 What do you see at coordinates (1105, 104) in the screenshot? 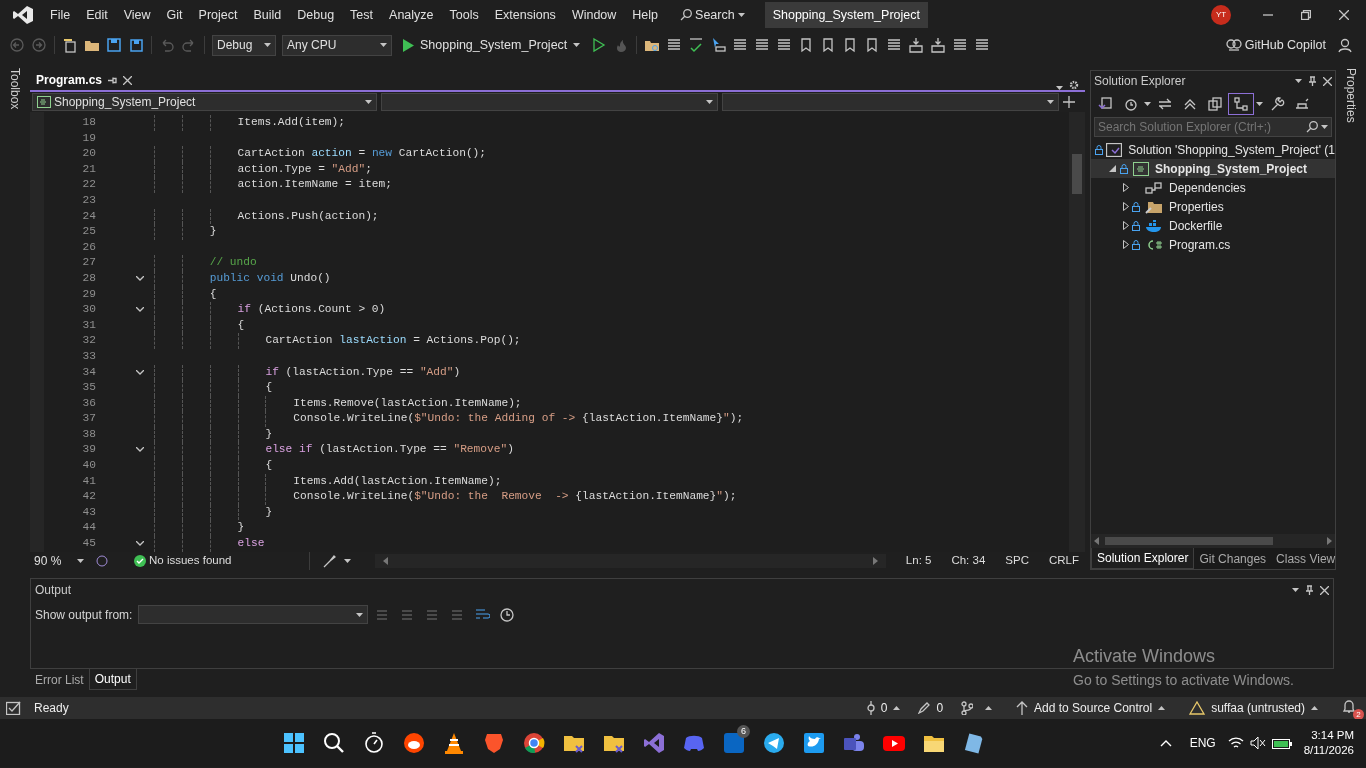
I see `switch-views-icon` at bounding box center [1105, 104].